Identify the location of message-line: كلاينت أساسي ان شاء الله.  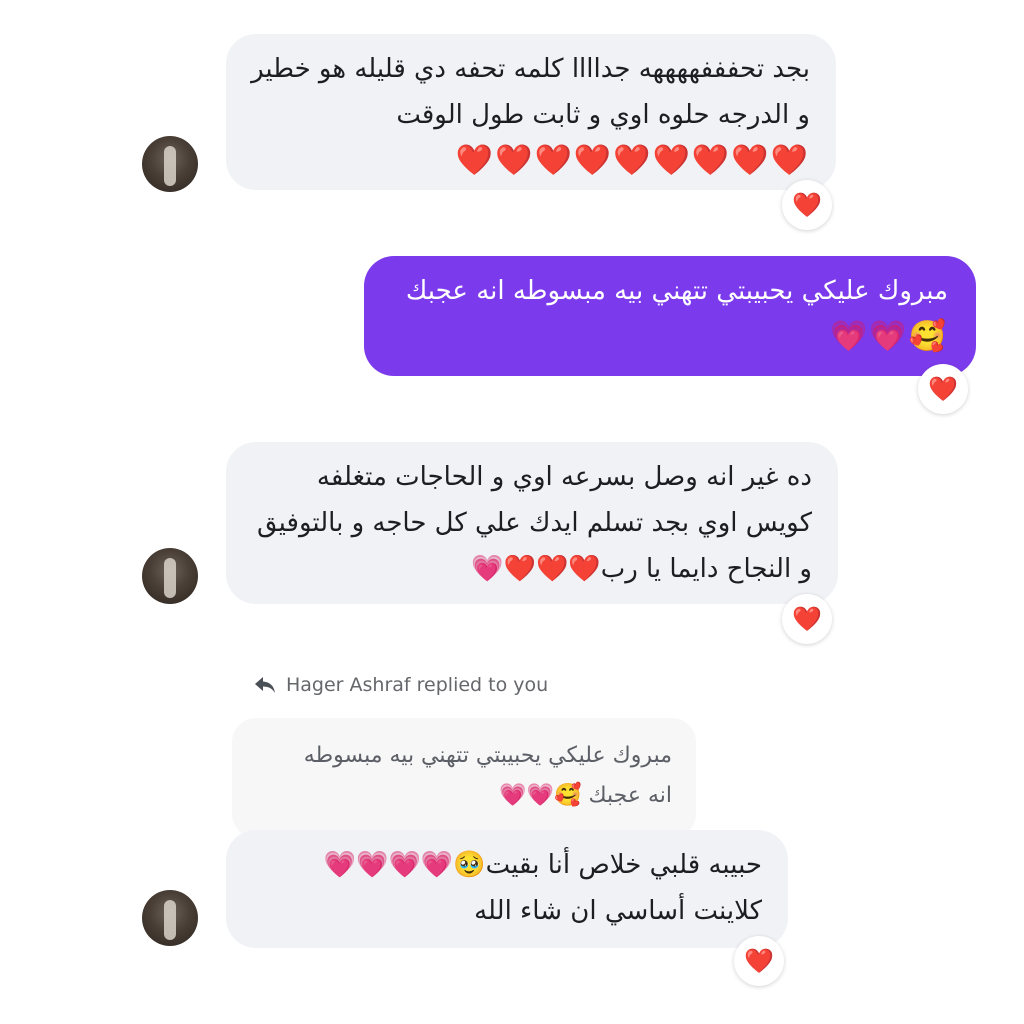
(618, 911).